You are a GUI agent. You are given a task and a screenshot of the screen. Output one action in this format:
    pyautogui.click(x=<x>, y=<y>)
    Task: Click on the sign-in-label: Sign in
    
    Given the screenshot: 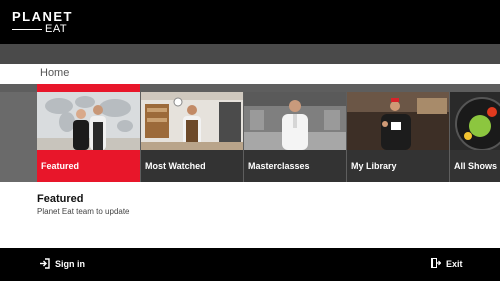 What is the action you would take?
    pyautogui.click(x=70, y=264)
    